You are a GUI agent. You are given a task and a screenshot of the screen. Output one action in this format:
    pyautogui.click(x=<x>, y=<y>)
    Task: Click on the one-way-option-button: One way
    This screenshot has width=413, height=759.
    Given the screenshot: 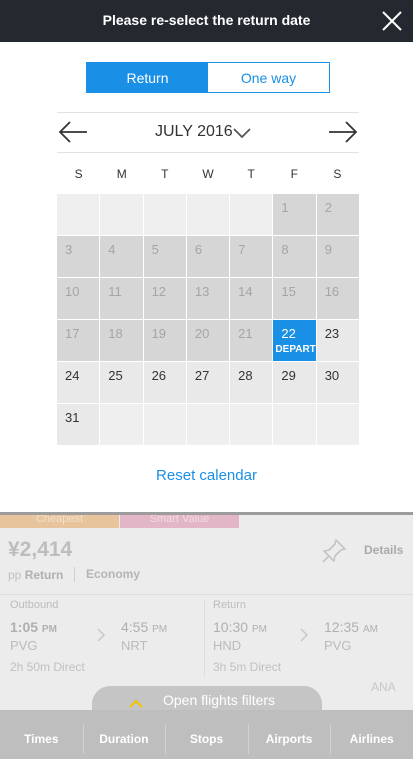 What is the action you would take?
    pyautogui.click(x=268, y=77)
    